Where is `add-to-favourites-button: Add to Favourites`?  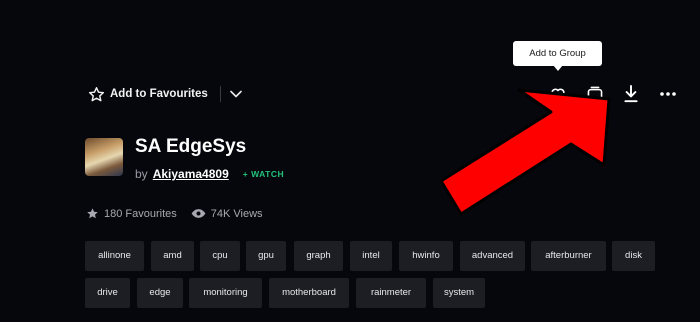 add-to-favourites-button: Add to Favourites is located at coordinates (159, 94).